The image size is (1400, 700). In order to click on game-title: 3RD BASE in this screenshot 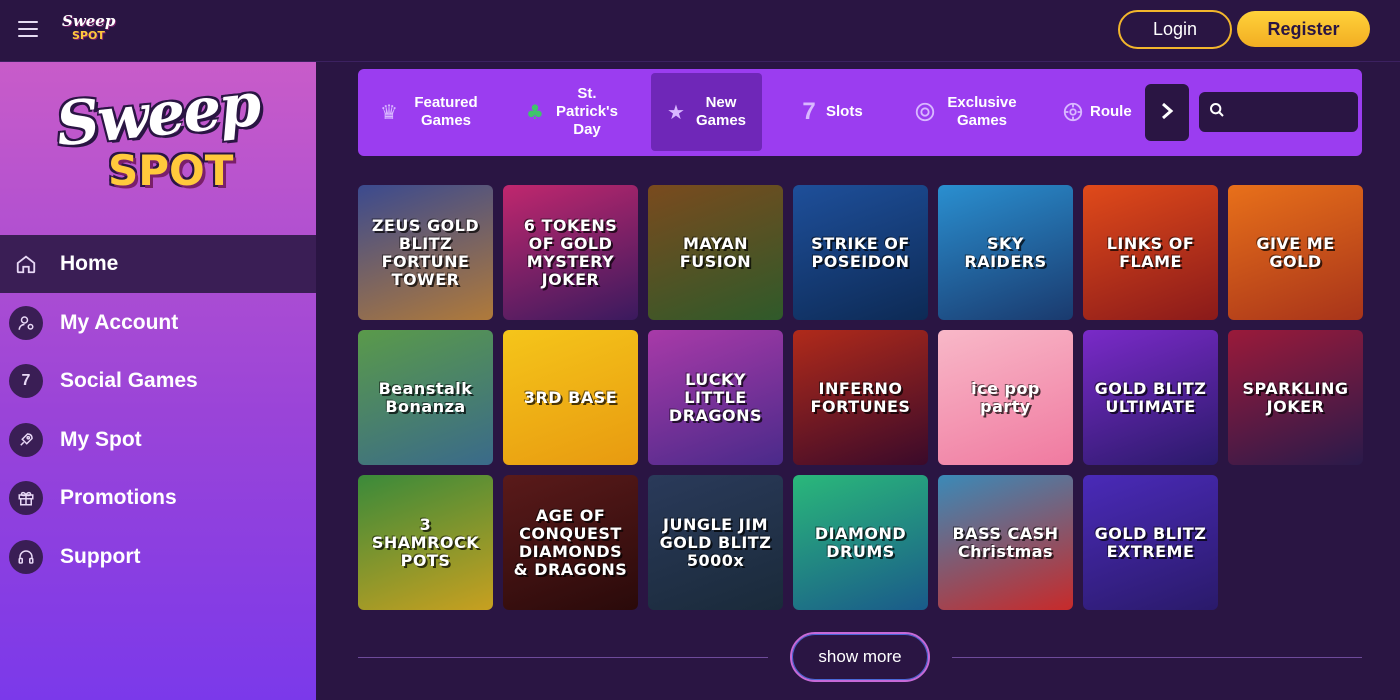, I will do `click(570, 397)`.